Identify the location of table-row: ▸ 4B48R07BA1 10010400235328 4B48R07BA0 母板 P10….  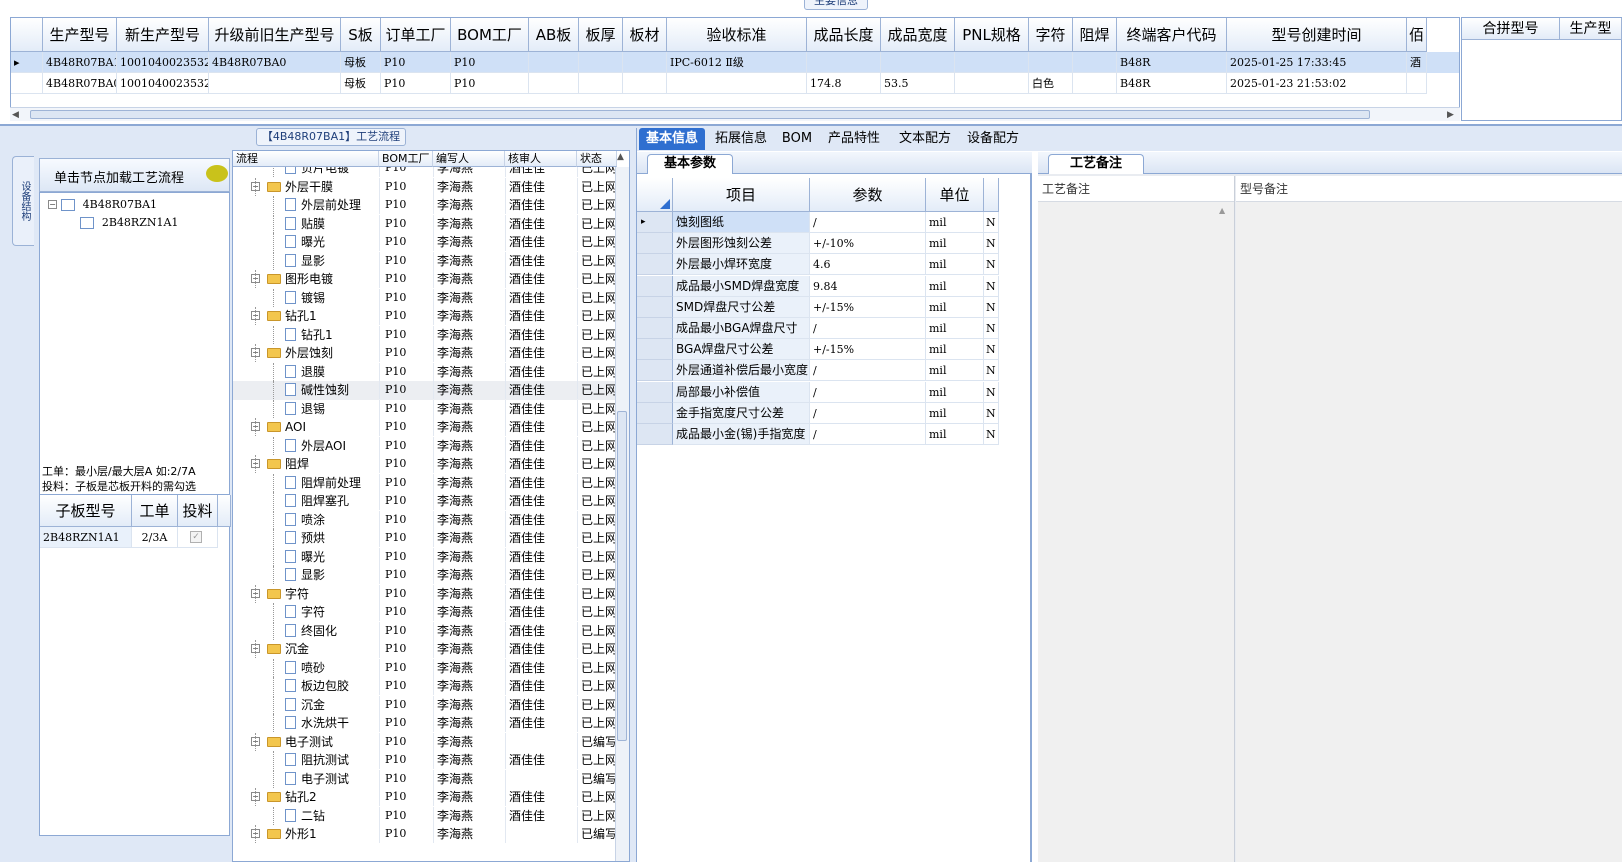
(735, 62).